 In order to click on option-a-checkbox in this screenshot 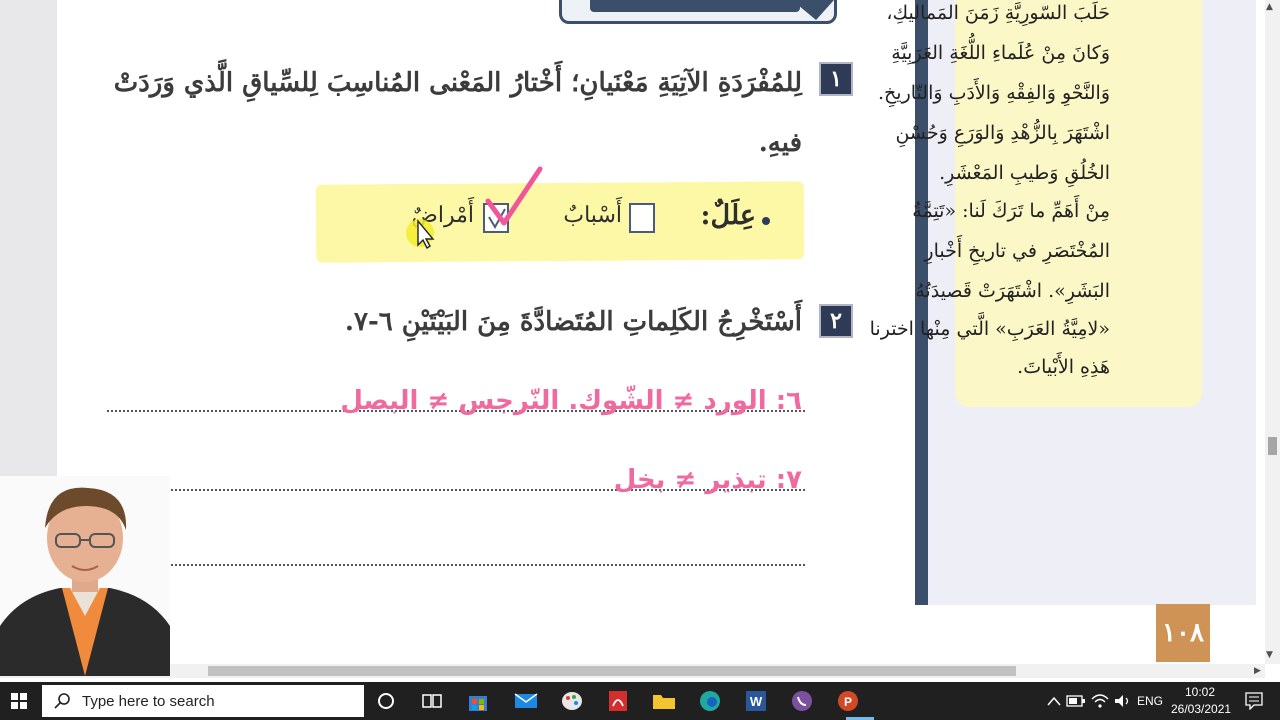, I will do `click(642, 218)`.